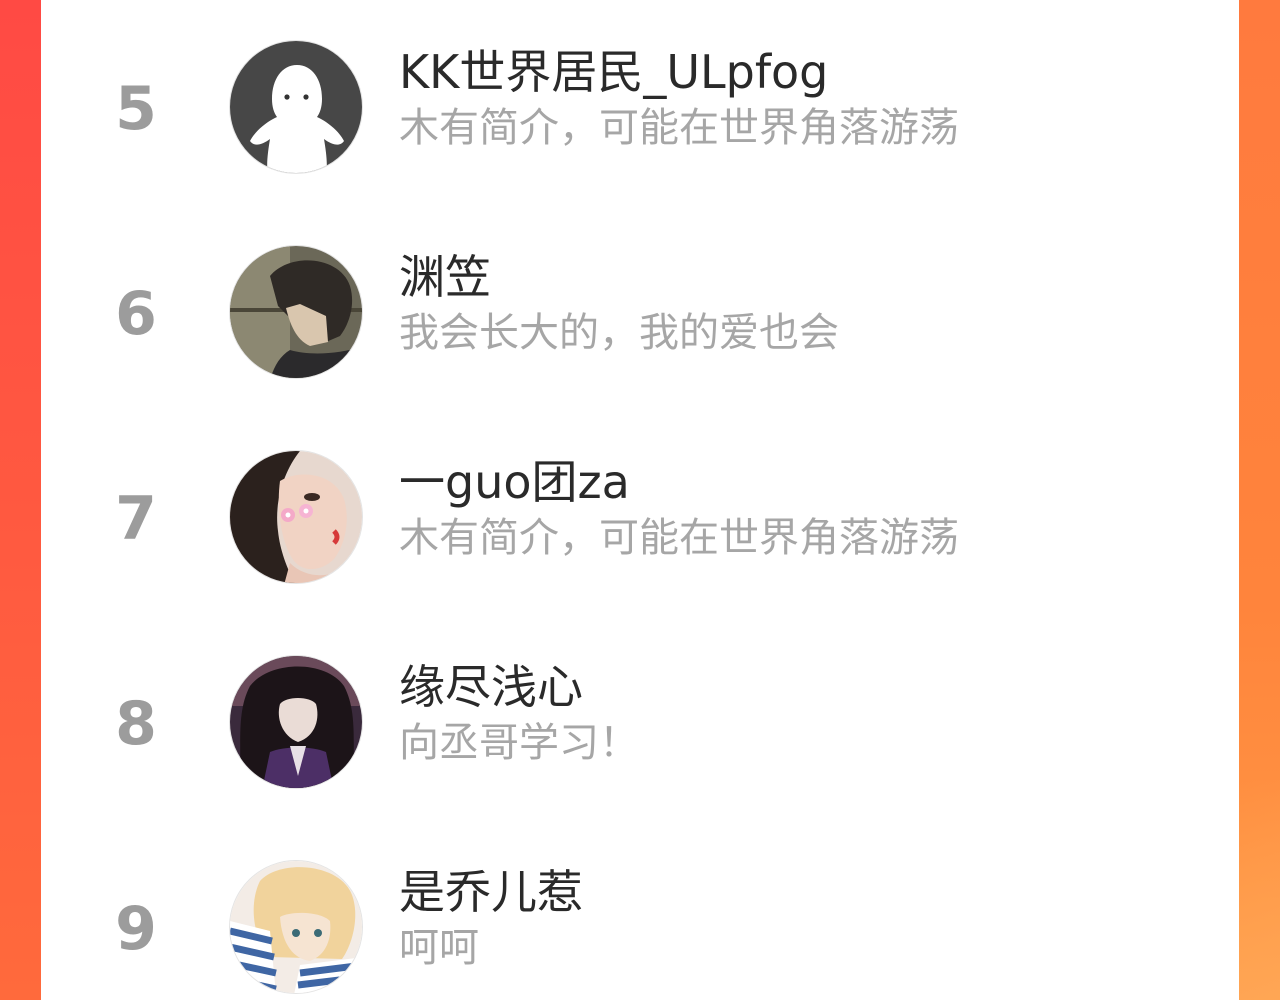  What do you see at coordinates (640, 930) in the screenshot?
I see `ranking-row: 9 是乔儿惹 呵呵` at bounding box center [640, 930].